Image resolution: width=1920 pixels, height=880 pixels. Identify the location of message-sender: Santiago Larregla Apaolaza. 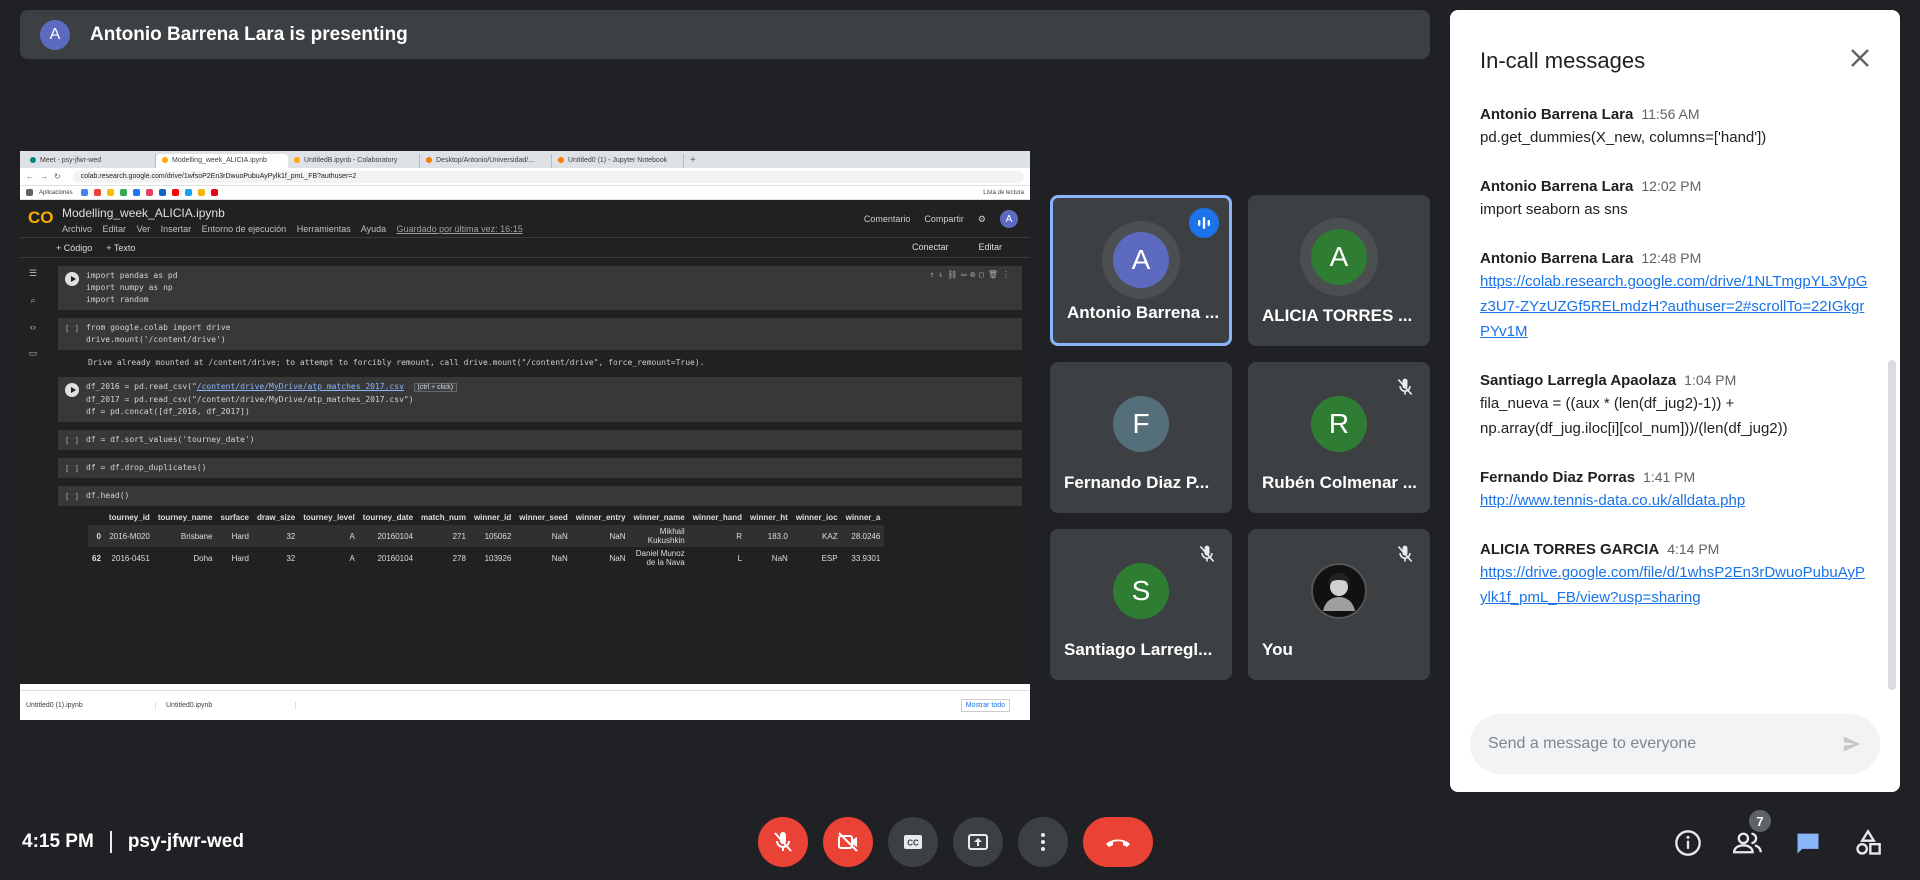
(1578, 380).